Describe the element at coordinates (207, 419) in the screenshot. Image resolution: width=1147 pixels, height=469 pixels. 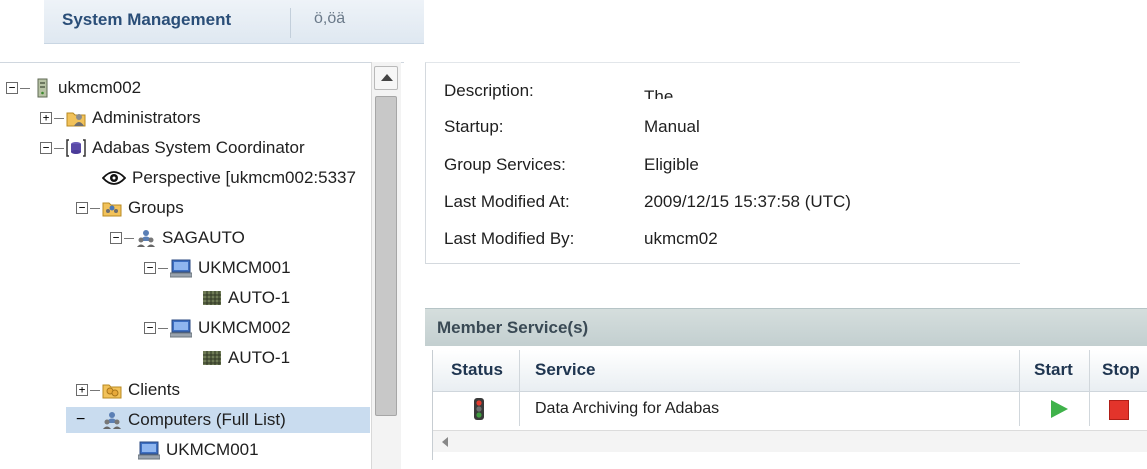
I see `tree-node-label: Computers (Full List)` at that location.